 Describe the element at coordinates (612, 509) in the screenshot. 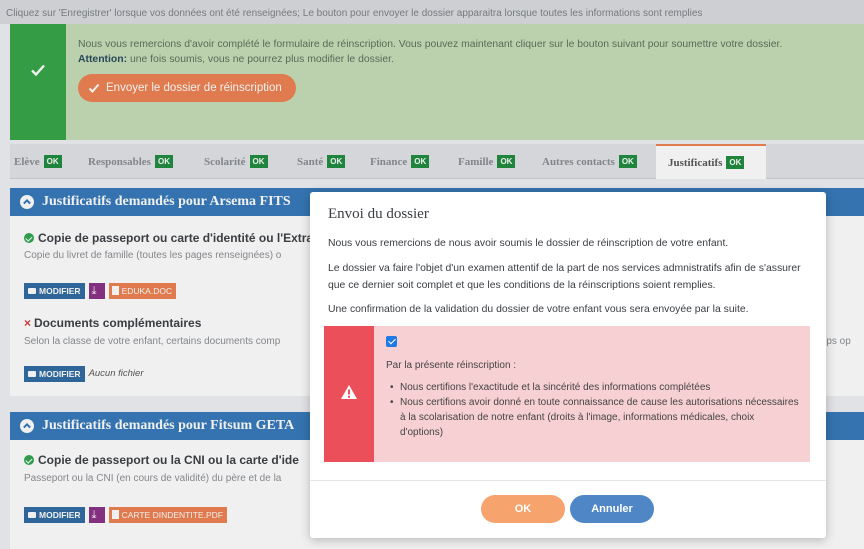

I see `cancel-button: Annuler` at that location.